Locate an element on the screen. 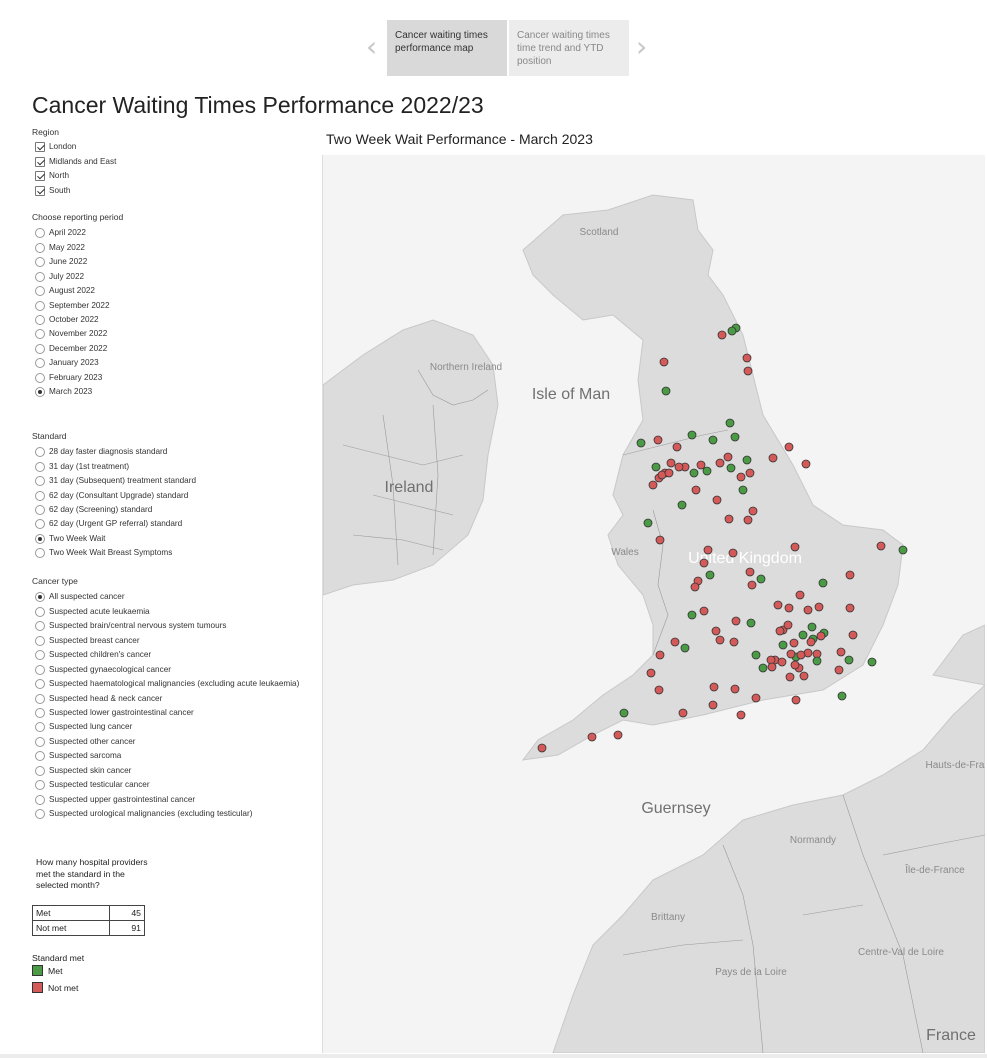 The width and height of the screenshot is (987, 1058). period-option: September 2022 is located at coordinates (72, 305).